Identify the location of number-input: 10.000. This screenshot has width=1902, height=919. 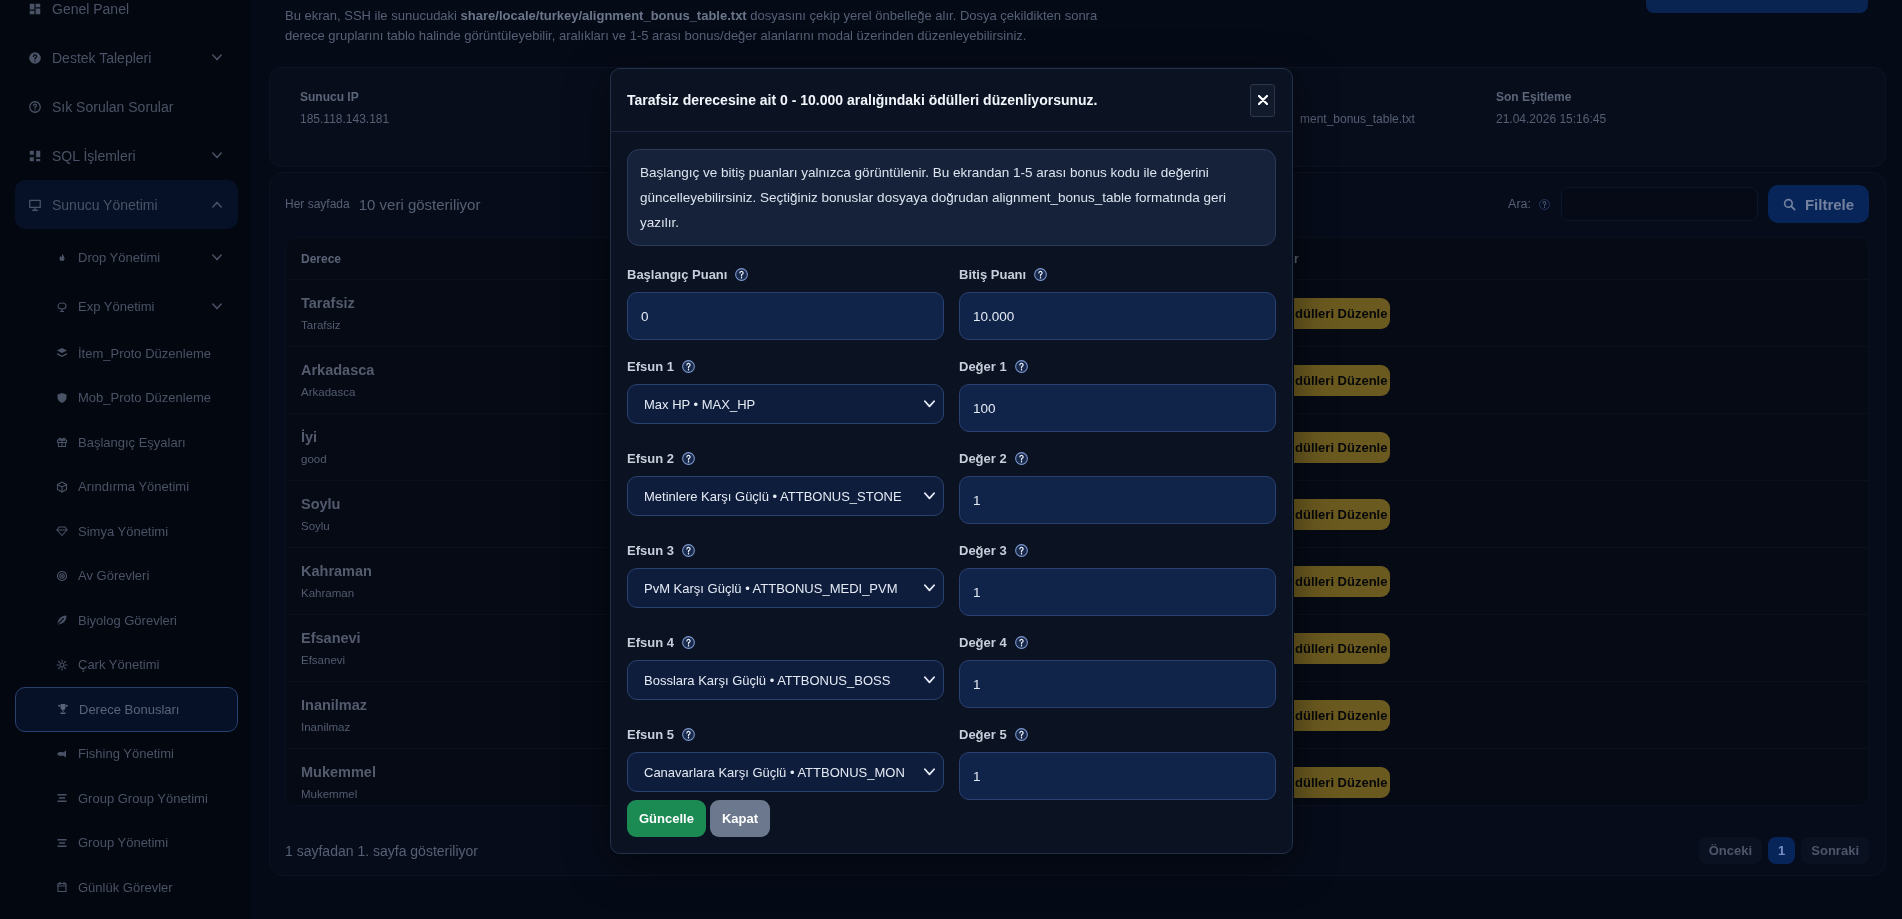
(1117, 316).